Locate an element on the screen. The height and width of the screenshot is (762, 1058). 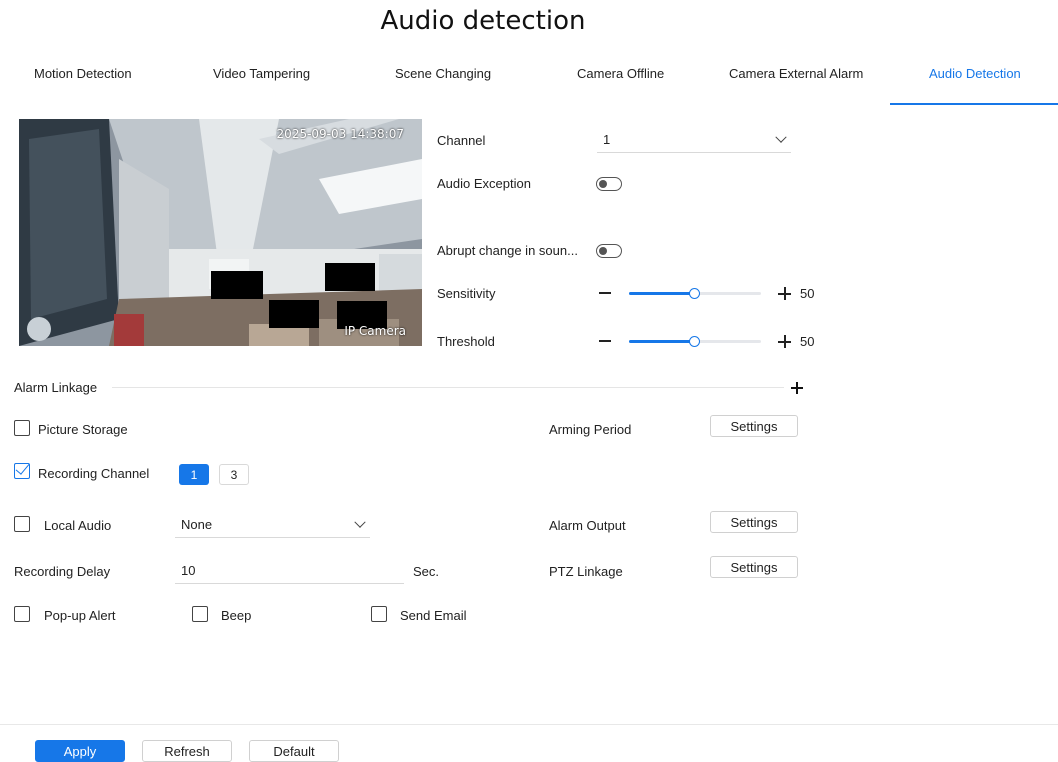
local-audio-checkbox is located at coordinates (22, 524).